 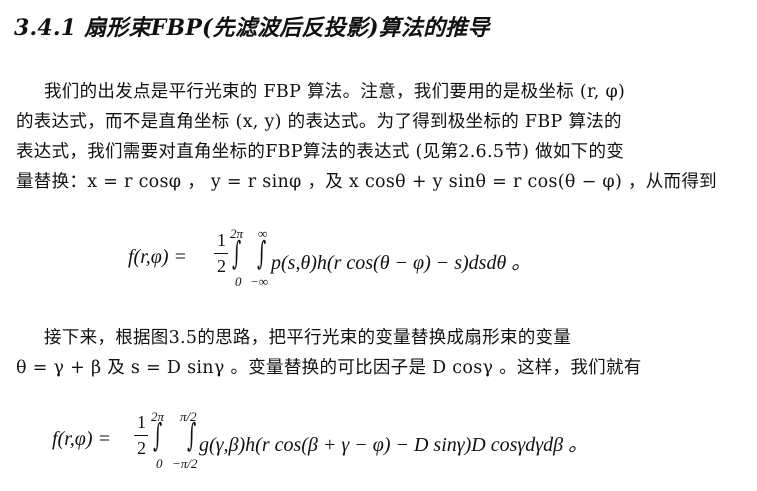 I want to click on eq1-fraction-bar, so click(x=221, y=254).